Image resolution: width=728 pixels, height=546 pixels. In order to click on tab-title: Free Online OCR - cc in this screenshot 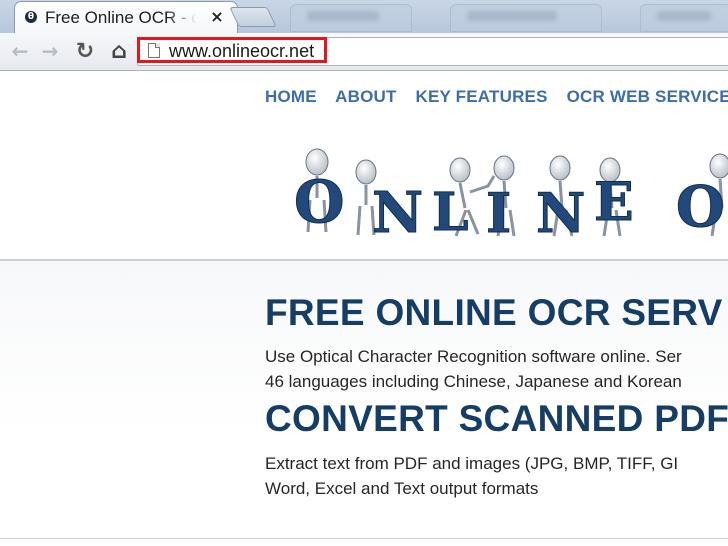, I will do `click(121, 17)`.